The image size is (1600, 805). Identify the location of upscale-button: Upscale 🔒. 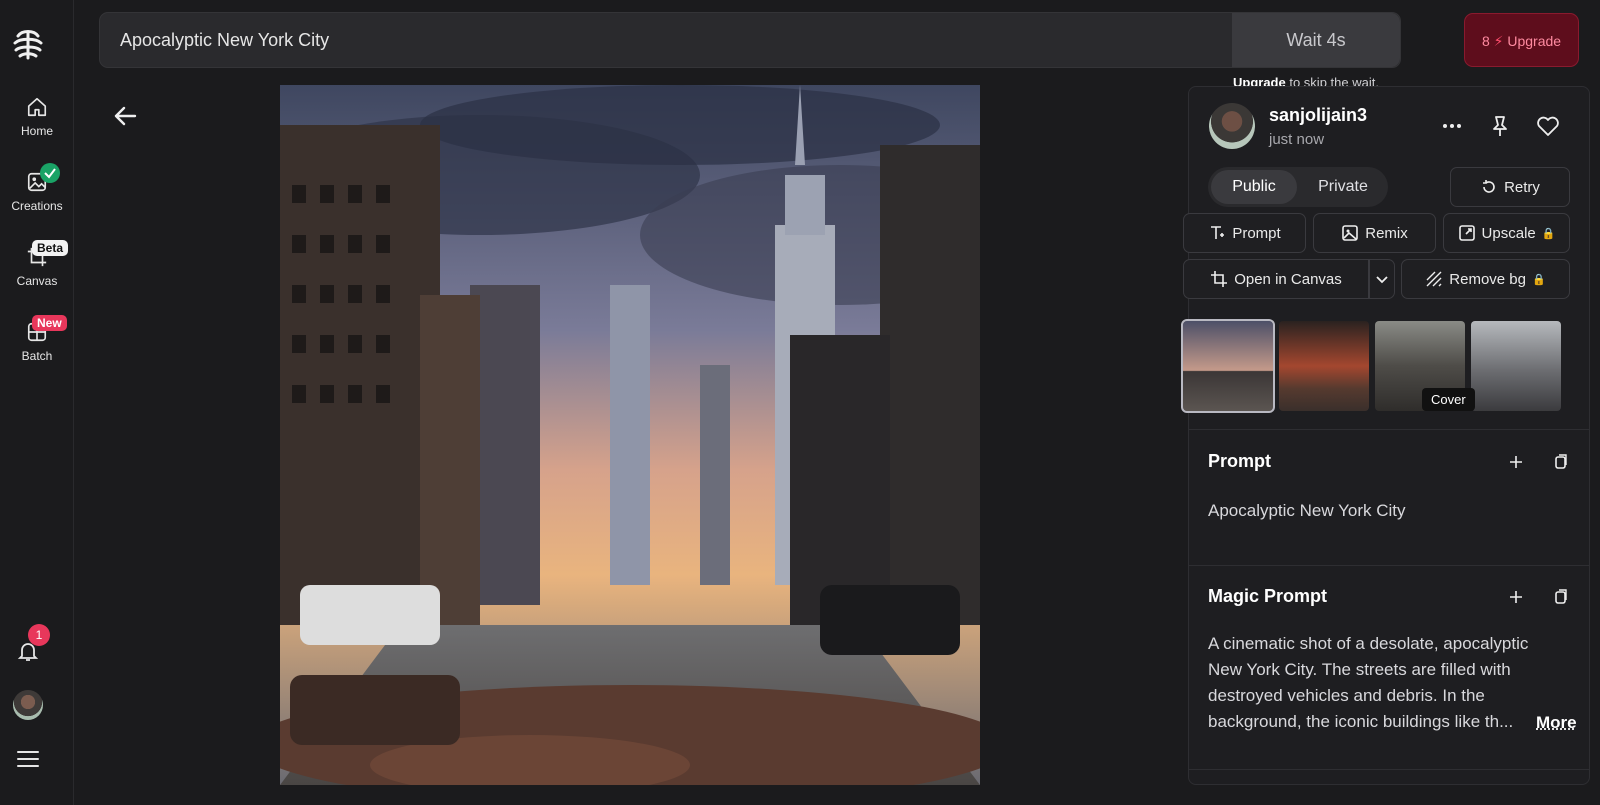
(1506, 233).